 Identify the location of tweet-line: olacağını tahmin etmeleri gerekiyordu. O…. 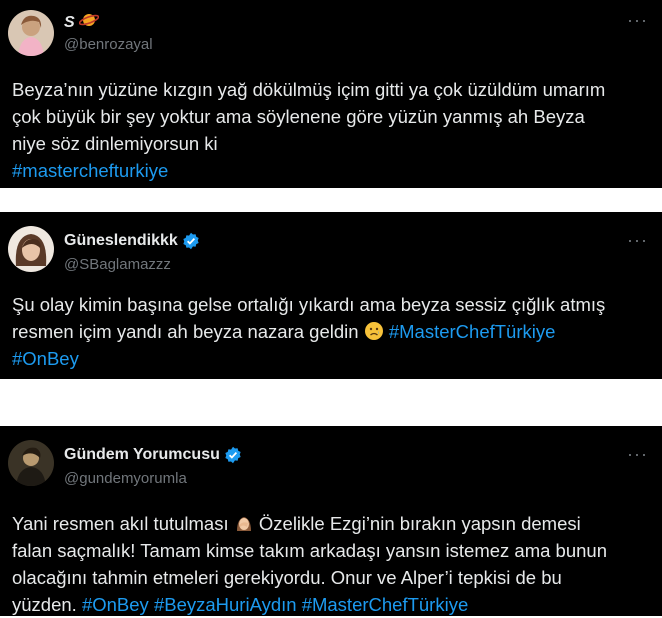
(287, 577).